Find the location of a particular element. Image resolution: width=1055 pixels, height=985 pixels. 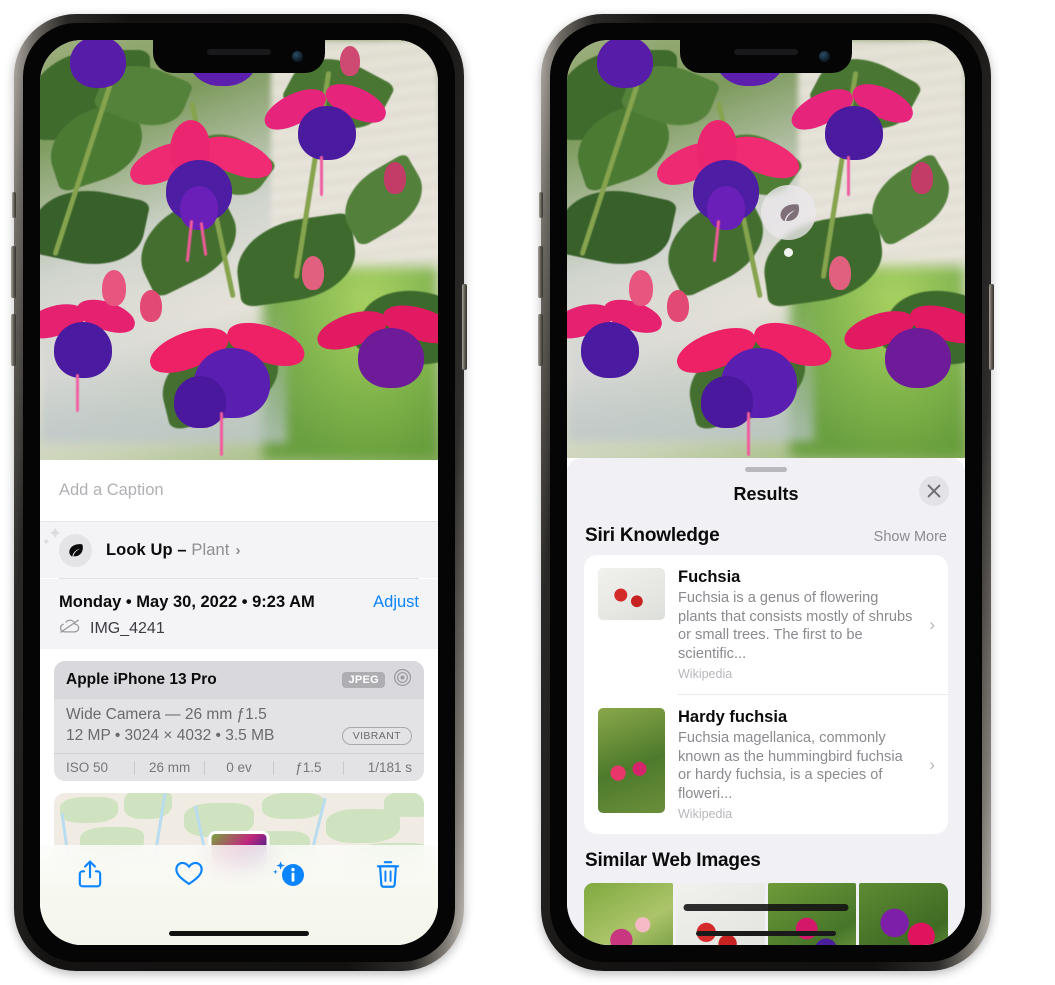

show-more-button: Show More is located at coordinates (910, 537).